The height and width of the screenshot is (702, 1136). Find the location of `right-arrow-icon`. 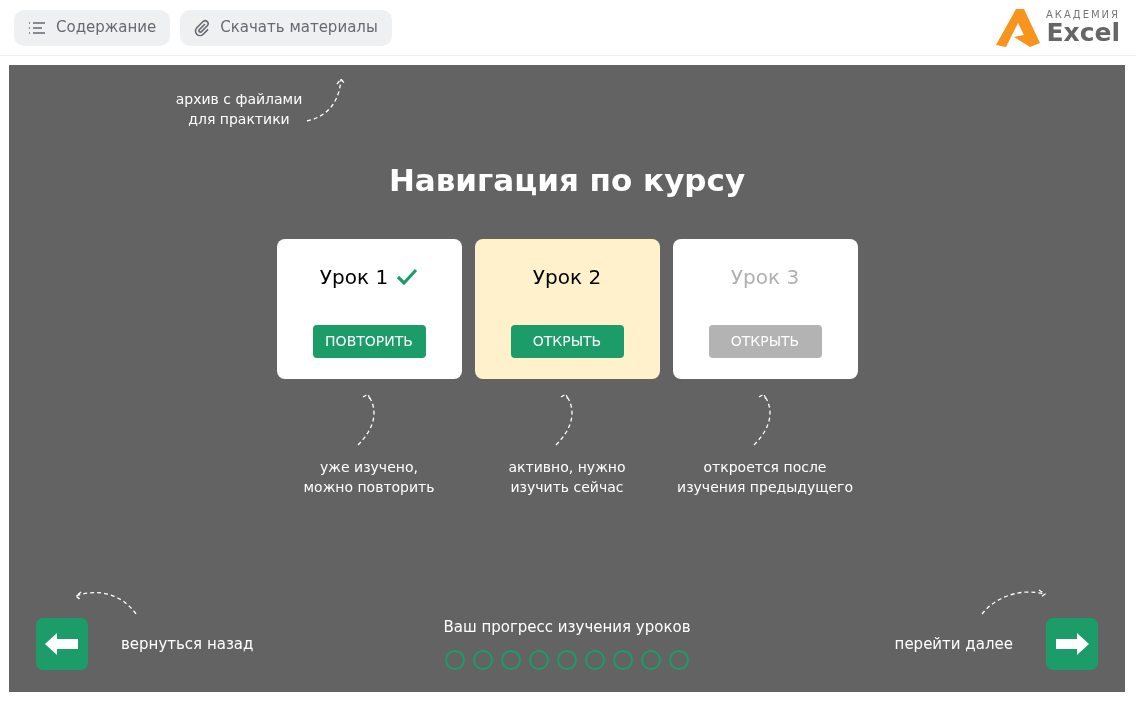

right-arrow-icon is located at coordinates (1072, 644).